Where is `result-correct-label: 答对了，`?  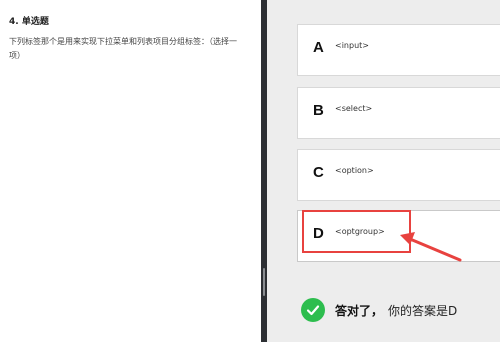
result-correct-label: 答对了， is located at coordinates (359, 310).